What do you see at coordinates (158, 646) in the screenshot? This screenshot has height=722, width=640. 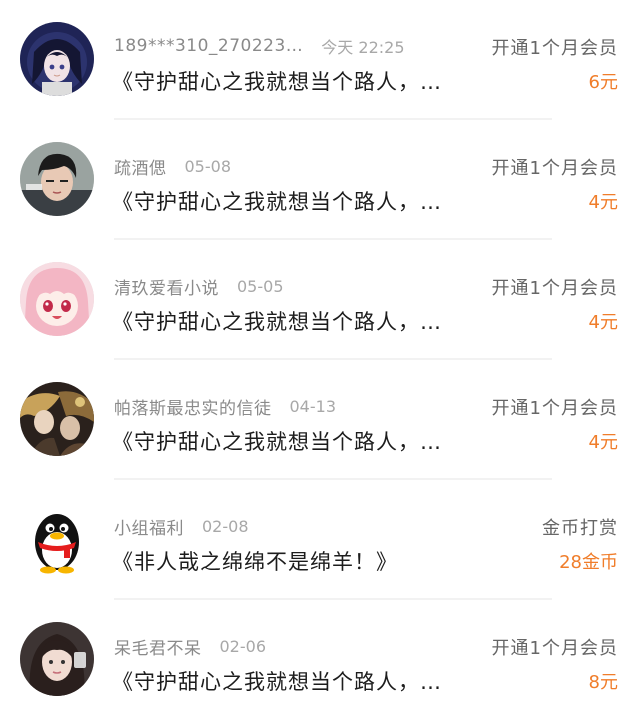 I see `username: 呆毛君不呆` at bounding box center [158, 646].